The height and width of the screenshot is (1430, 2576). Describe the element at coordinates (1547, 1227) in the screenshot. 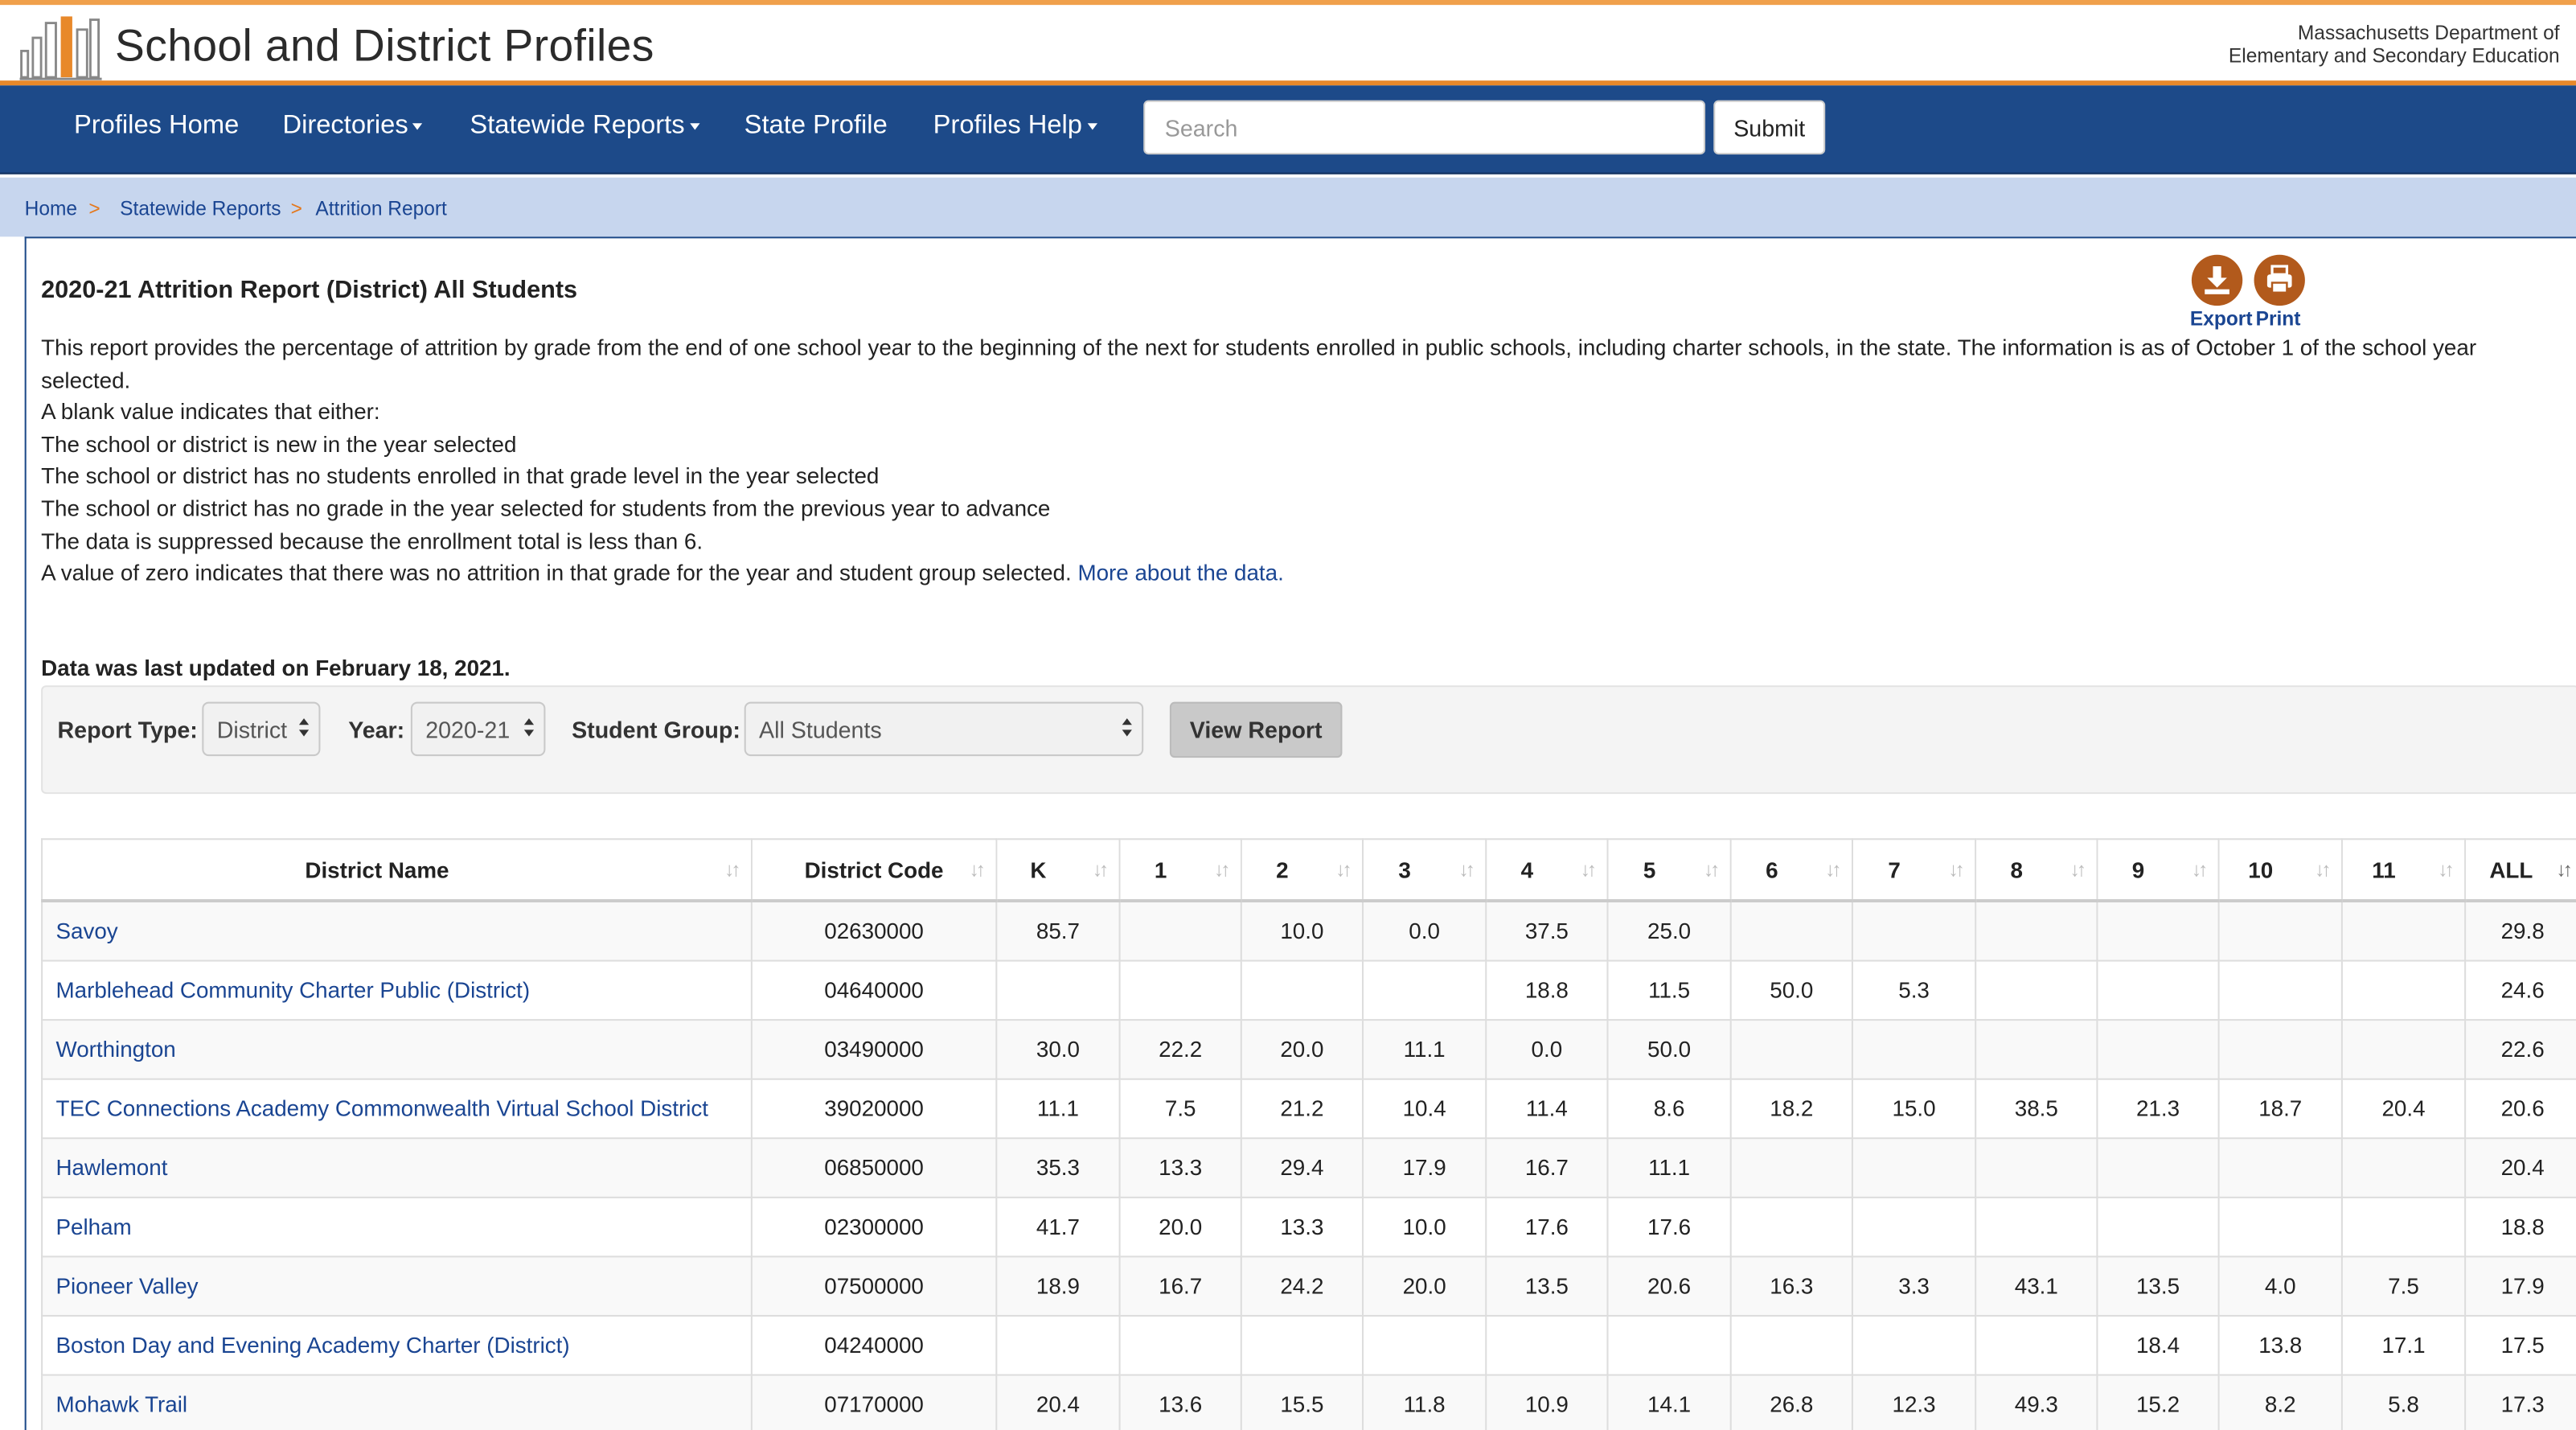

I see `attrition-cell: 17.6` at that location.